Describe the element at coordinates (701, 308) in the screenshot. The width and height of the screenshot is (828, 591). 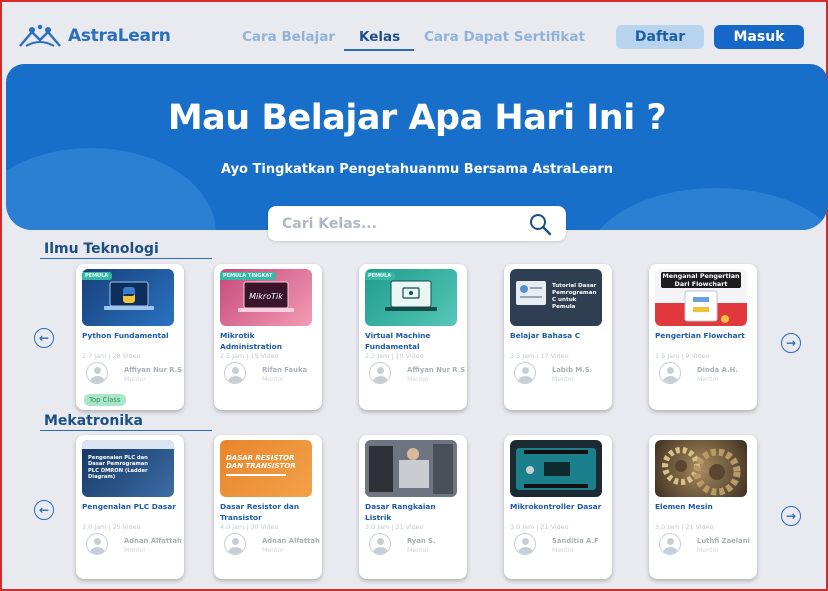
I see `flowchart-icon` at that location.